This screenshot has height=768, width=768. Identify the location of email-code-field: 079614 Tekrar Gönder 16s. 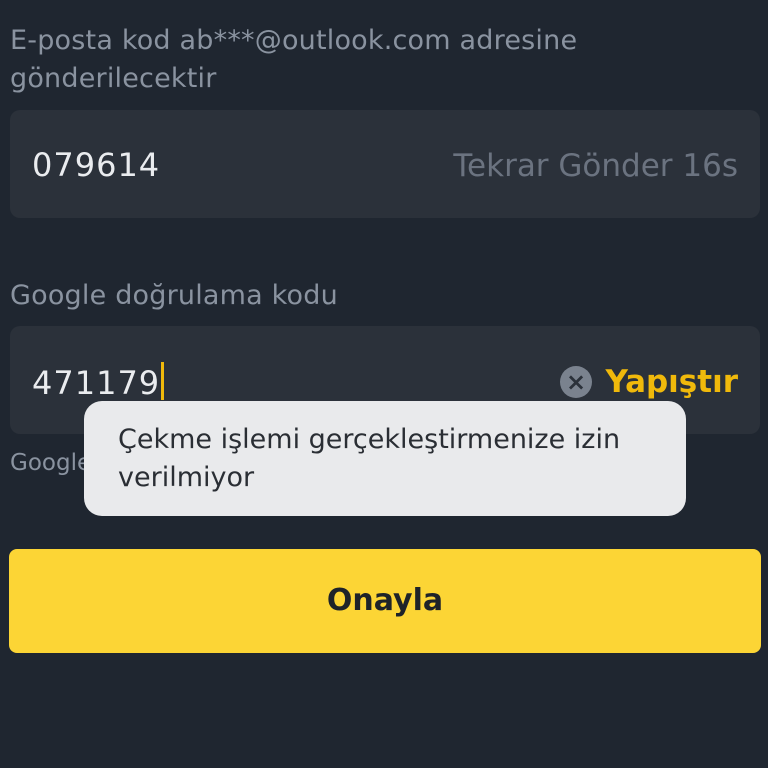
(385, 164).